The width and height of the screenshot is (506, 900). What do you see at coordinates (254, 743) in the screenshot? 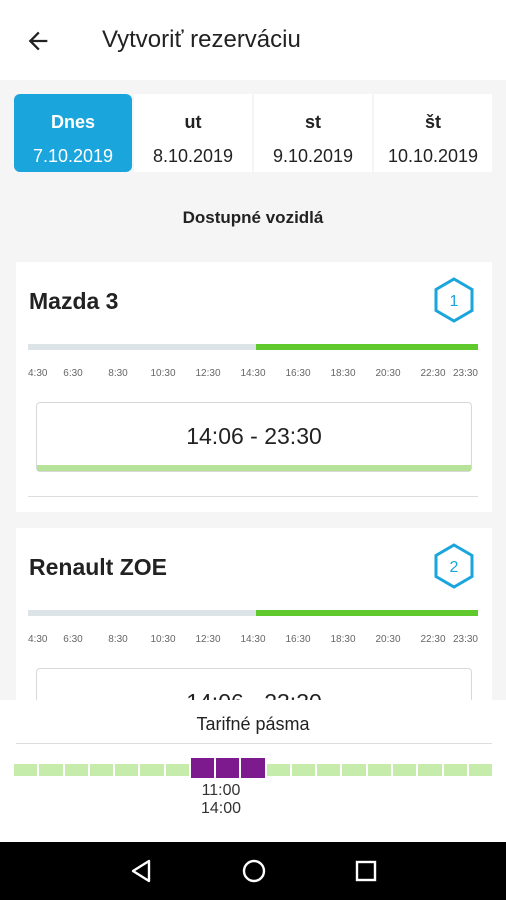
I see `tariff-divider` at bounding box center [254, 743].